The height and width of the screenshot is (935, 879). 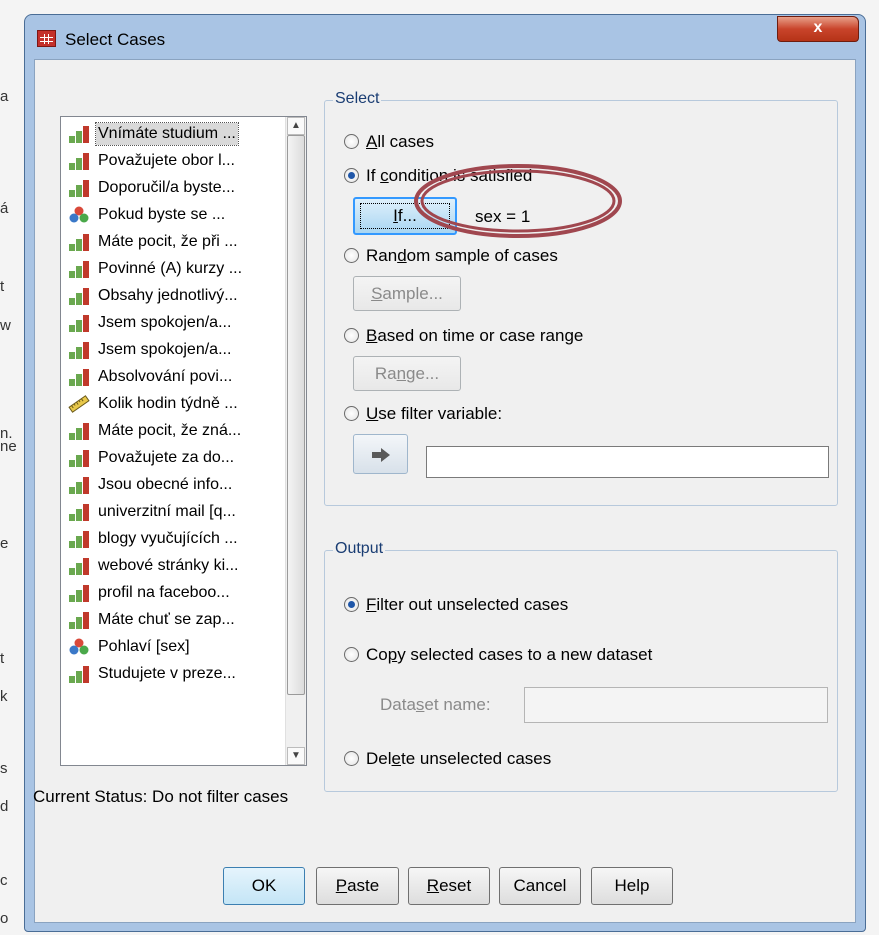 I want to click on delete-label: Delete unselected cases, so click(x=459, y=758).